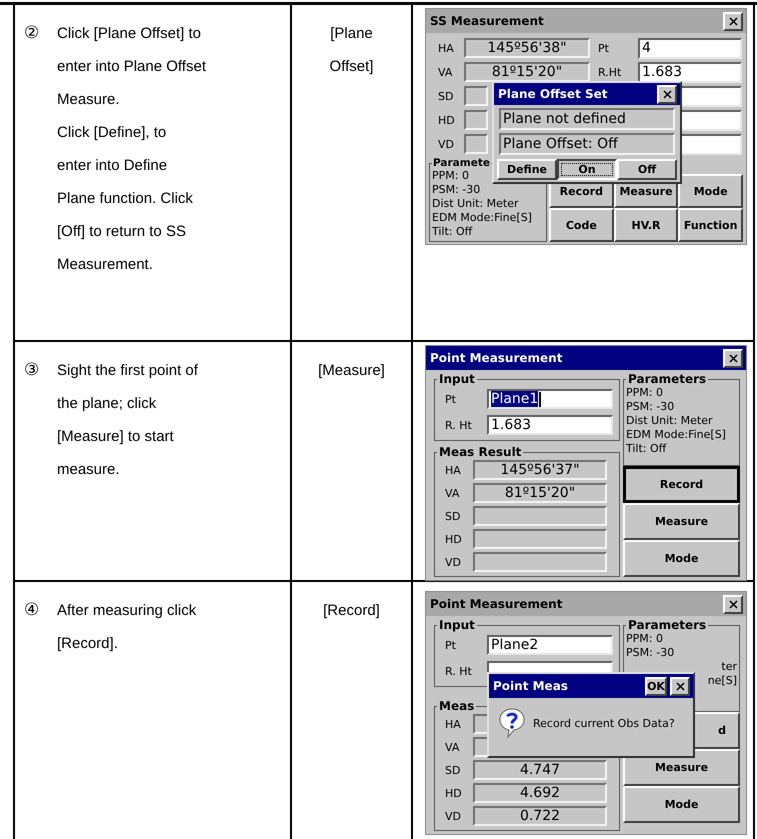 The width and height of the screenshot is (757, 839). What do you see at coordinates (351, 371) in the screenshot?
I see `key-label: [Measure]` at bounding box center [351, 371].